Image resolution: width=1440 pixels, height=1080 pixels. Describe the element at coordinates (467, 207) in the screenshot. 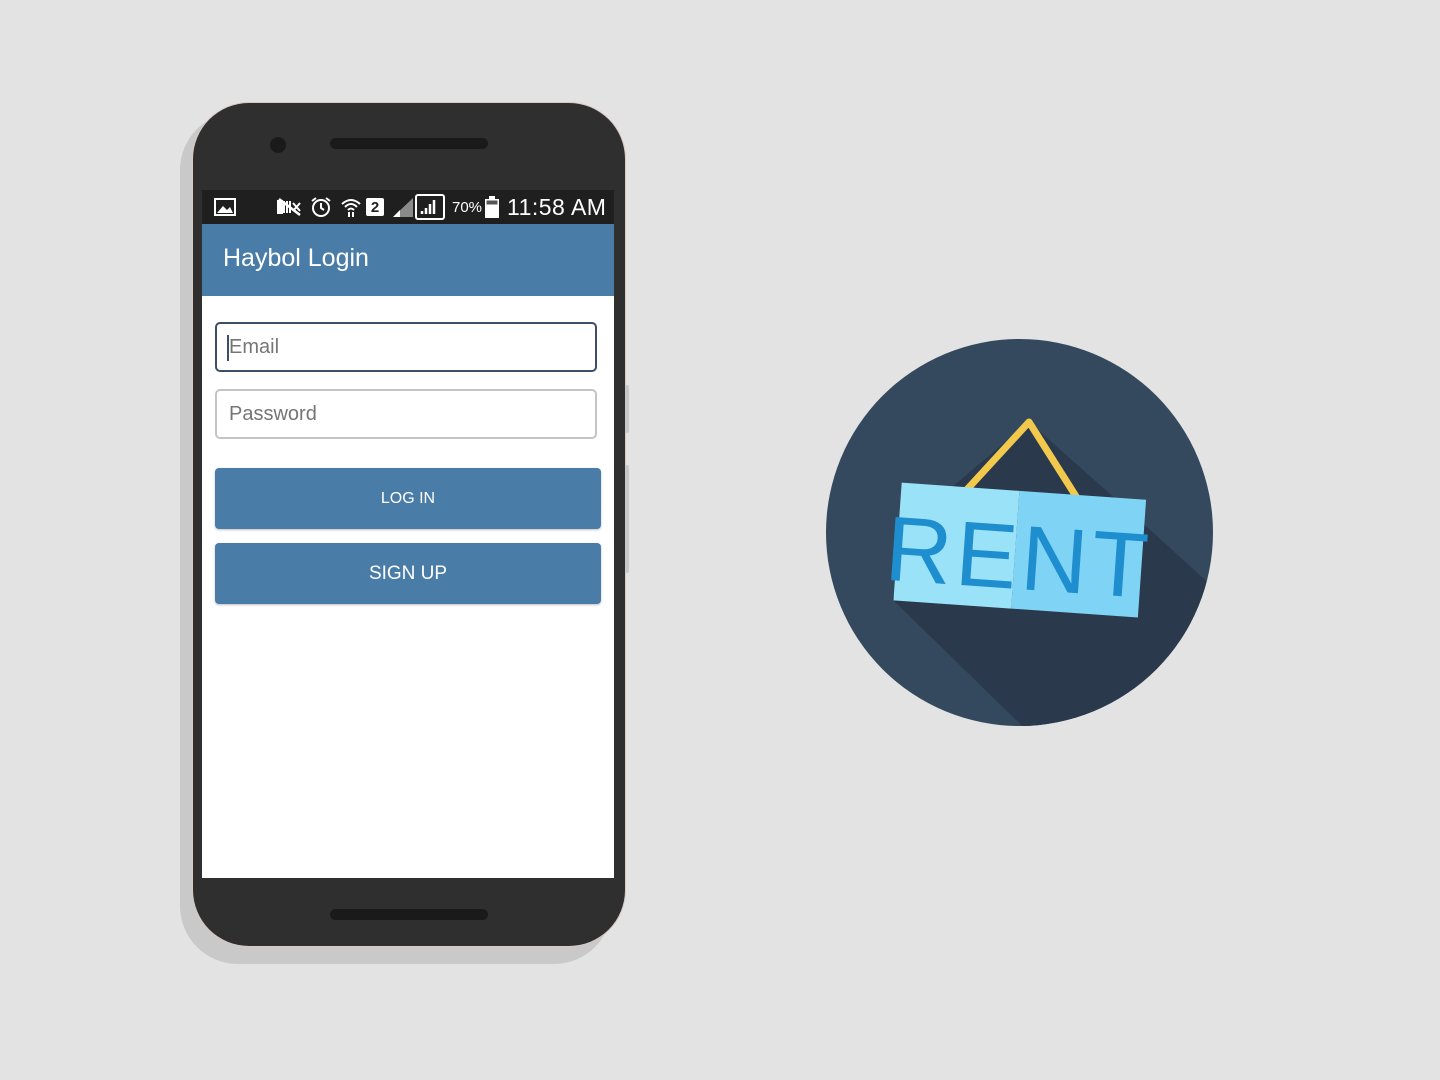

I see `battery-percent: 70%` at that location.